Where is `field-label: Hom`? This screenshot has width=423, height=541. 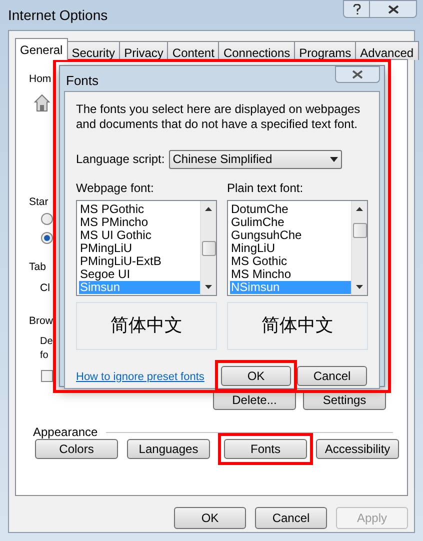 field-label: Hom is located at coordinates (40, 79).